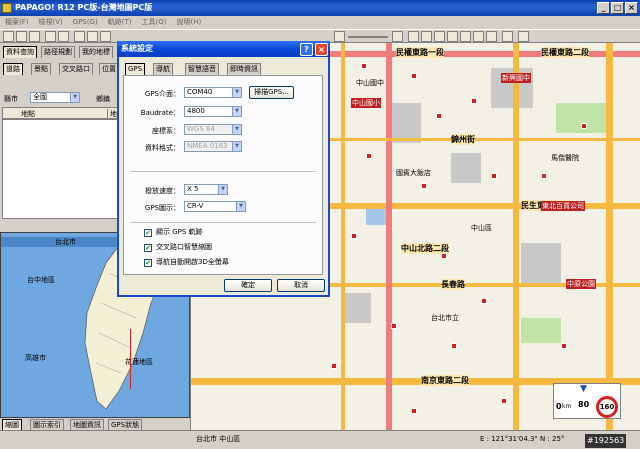 The height and width of the screenshot is (449, 640). What do you see at coordinates (87, 424) in the screenshot?
I see `tab-map-info: 地圖資訊` at bounding box center [87, 424].